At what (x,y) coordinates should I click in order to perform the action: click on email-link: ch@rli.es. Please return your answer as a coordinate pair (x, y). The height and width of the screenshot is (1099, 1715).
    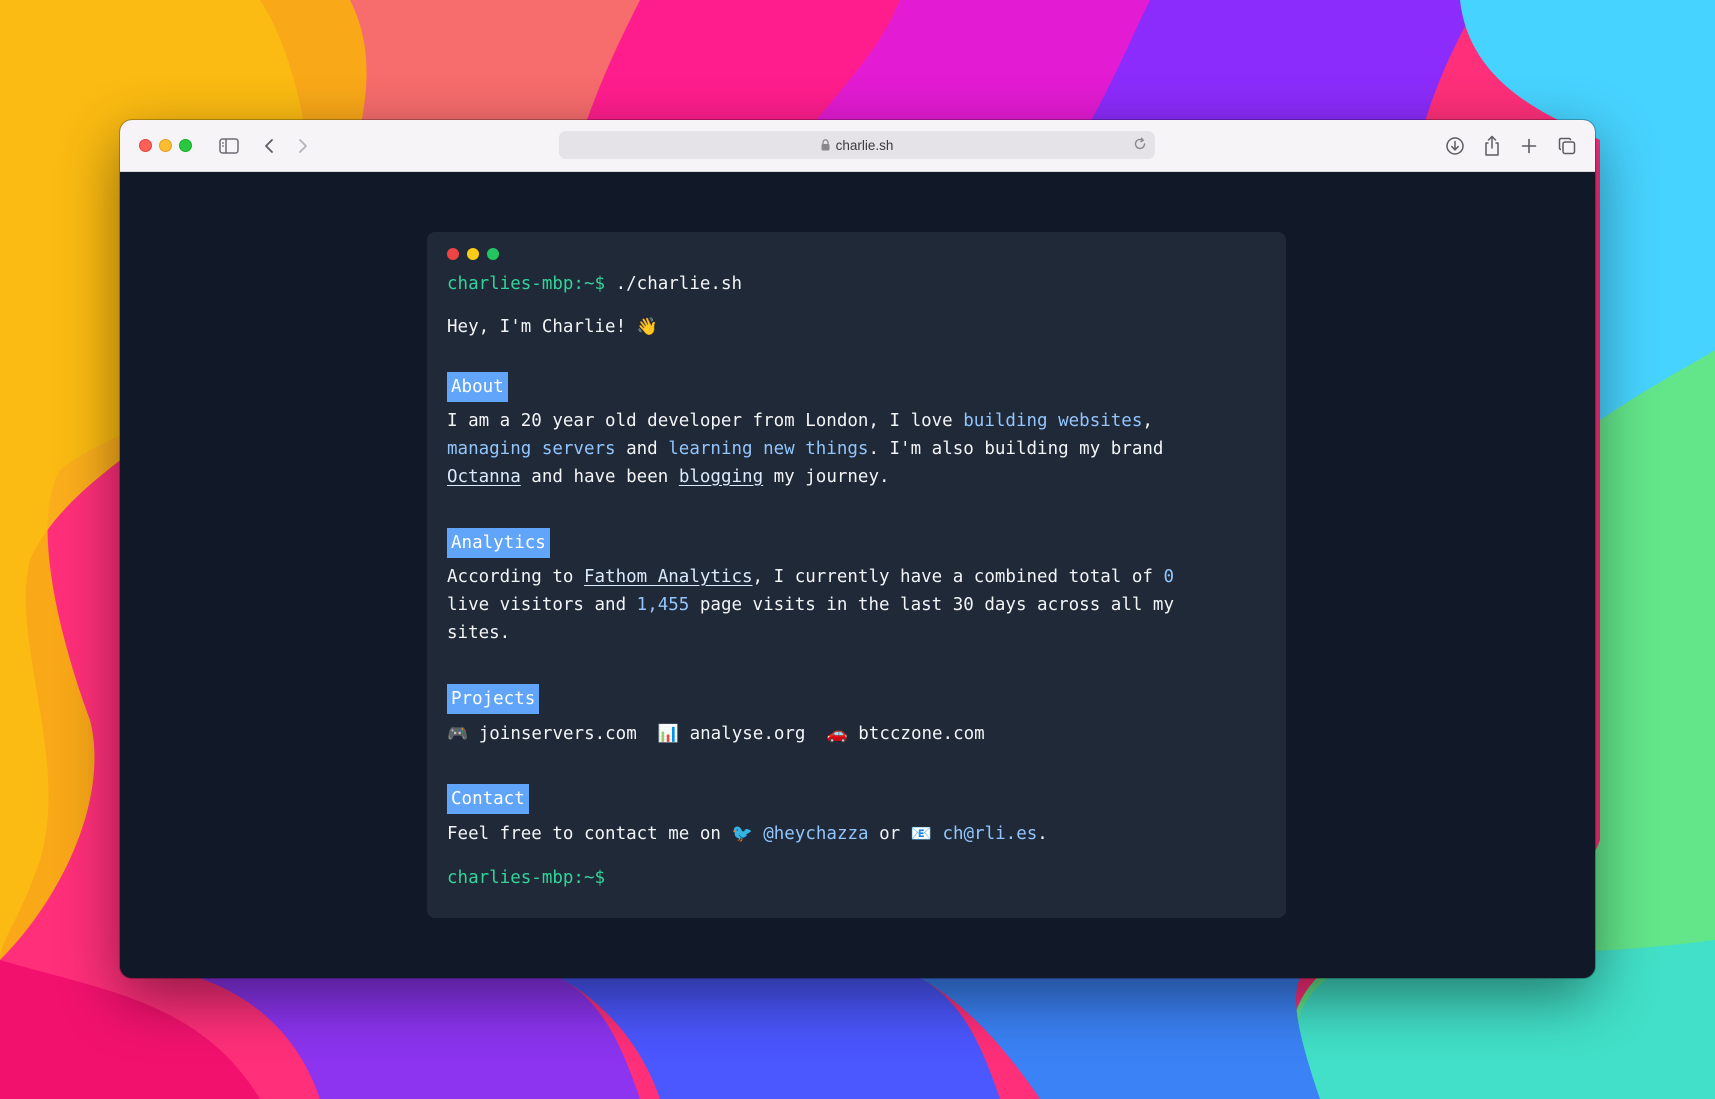
    Looking at the image, I should click on (989, 834).